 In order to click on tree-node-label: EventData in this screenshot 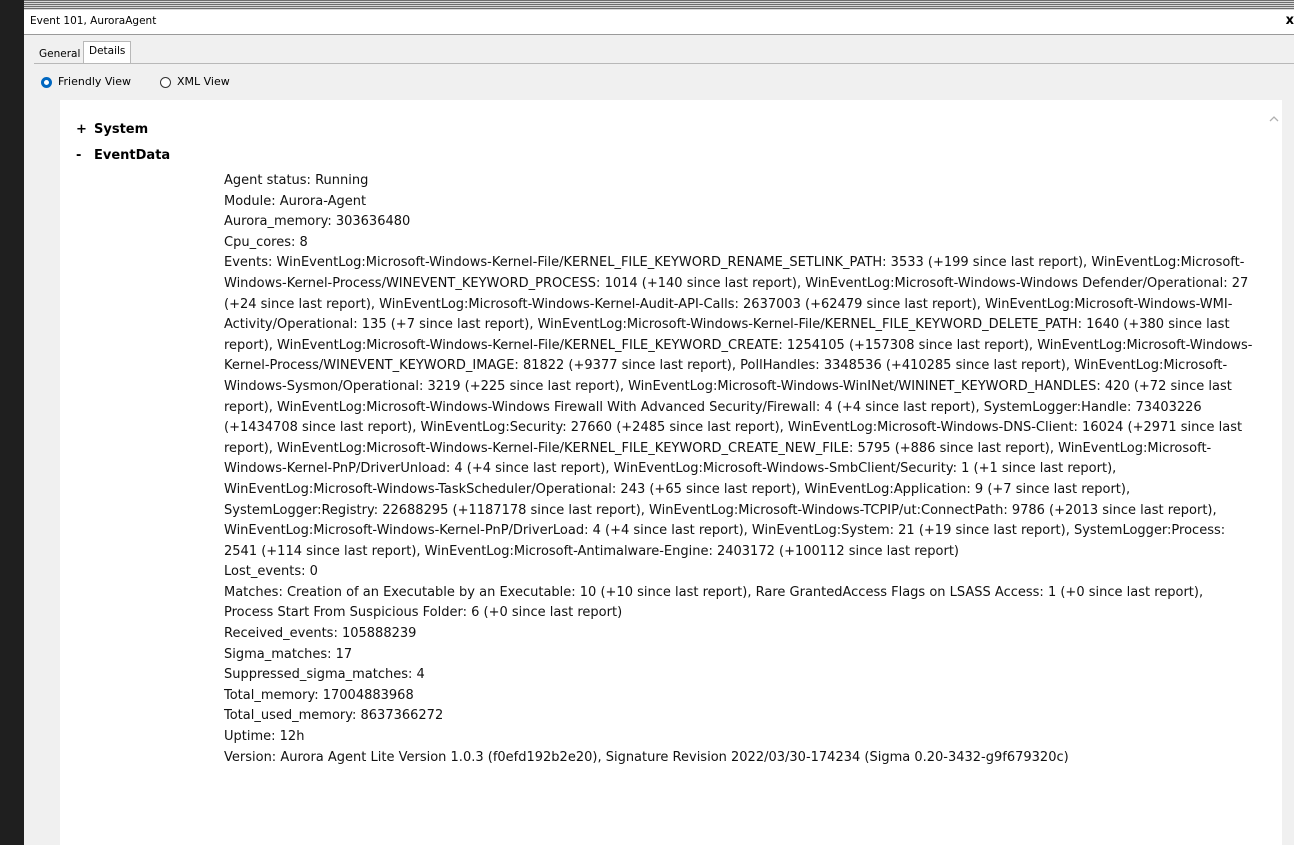, I will do `click(132, 155)`.